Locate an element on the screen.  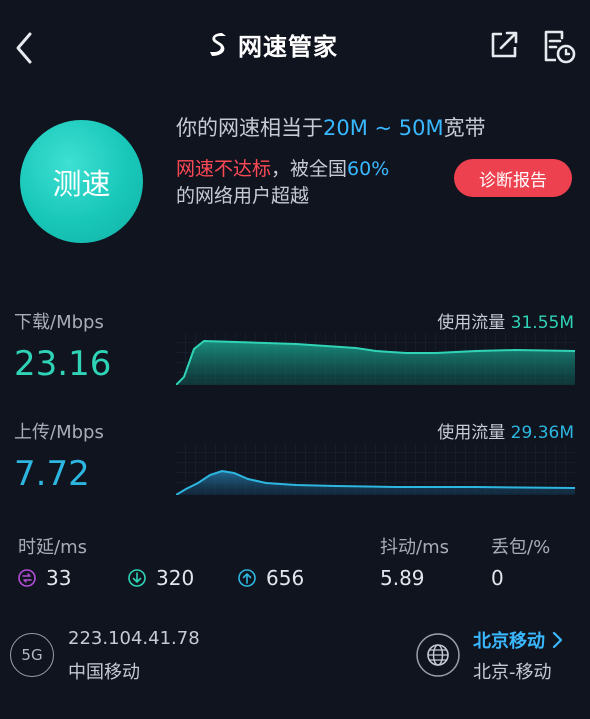
speed-equivalence-text: 你的网速相当于20M ~ 50M宽带 is located at coordinates (331, 127).